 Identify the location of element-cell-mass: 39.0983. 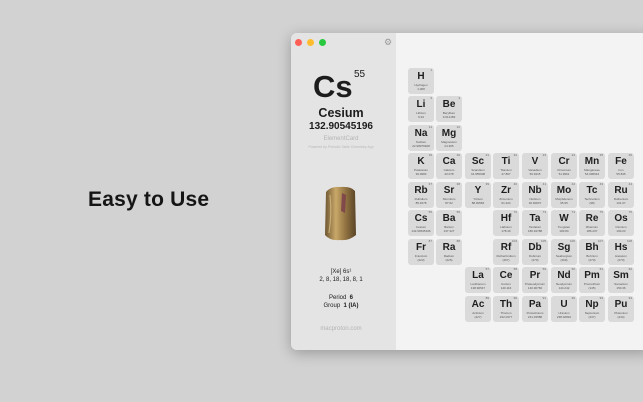
(421, 174).